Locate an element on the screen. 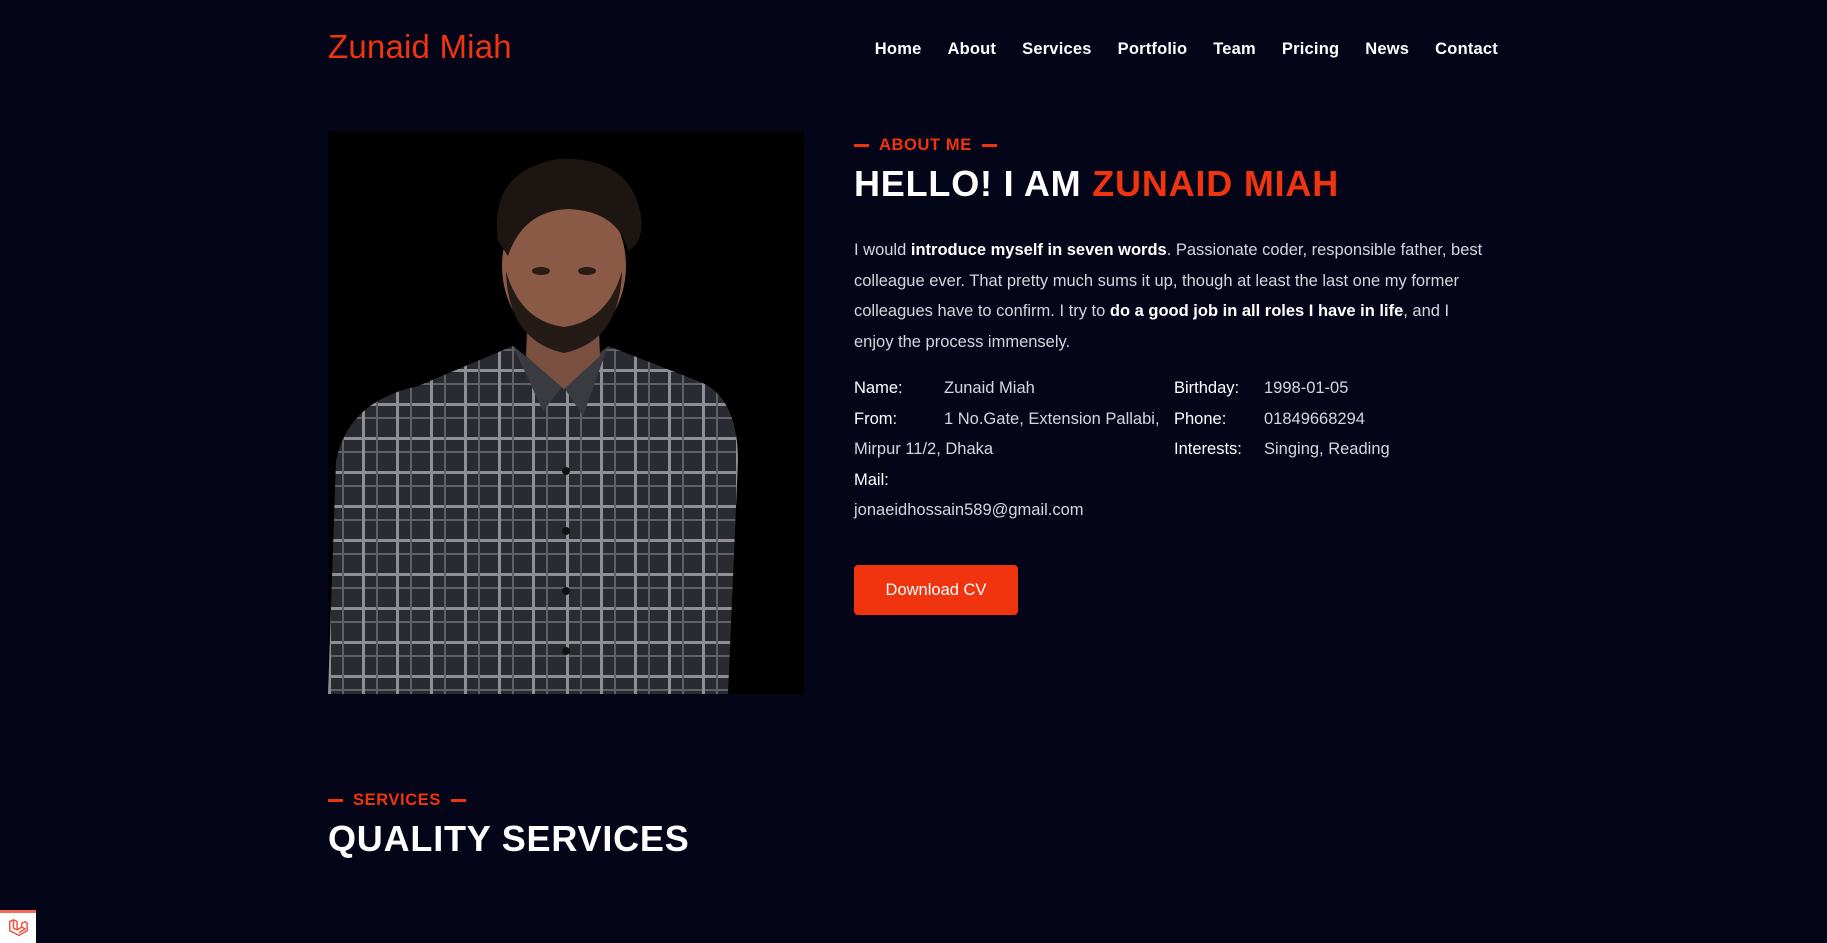 The height and width of the screenshot is (943, 1827). services-headline: QUALITY SERVICES is located at coordinates (509, 838).